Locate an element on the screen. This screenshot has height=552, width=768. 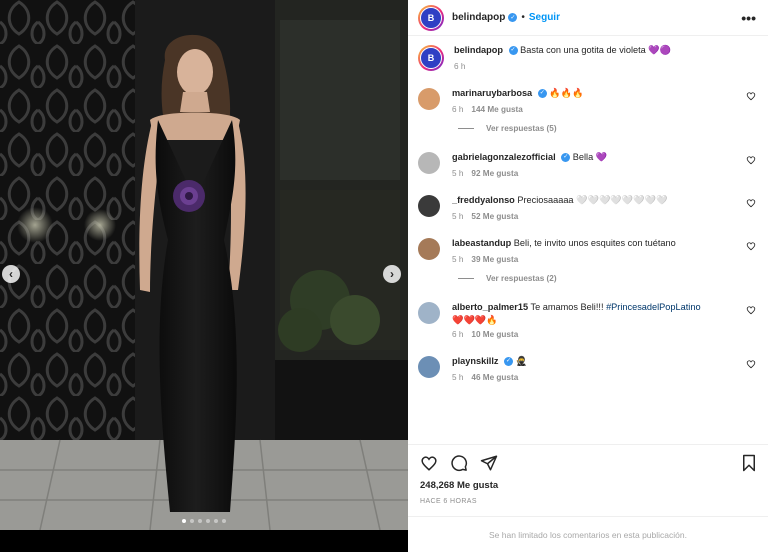
caption-avatar: B is located at coordinates (431, 58).